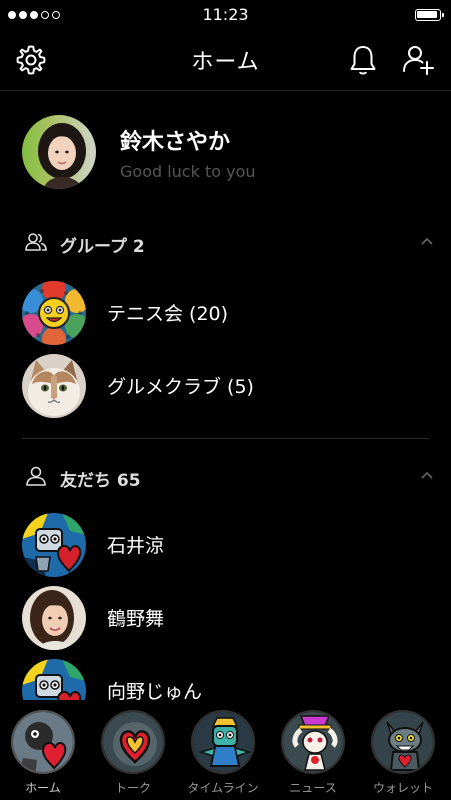 Image resolution: width=451 pixels, height=800 pixels. I want to click on list-item: グルメクラブ (5), so click(225, 386).